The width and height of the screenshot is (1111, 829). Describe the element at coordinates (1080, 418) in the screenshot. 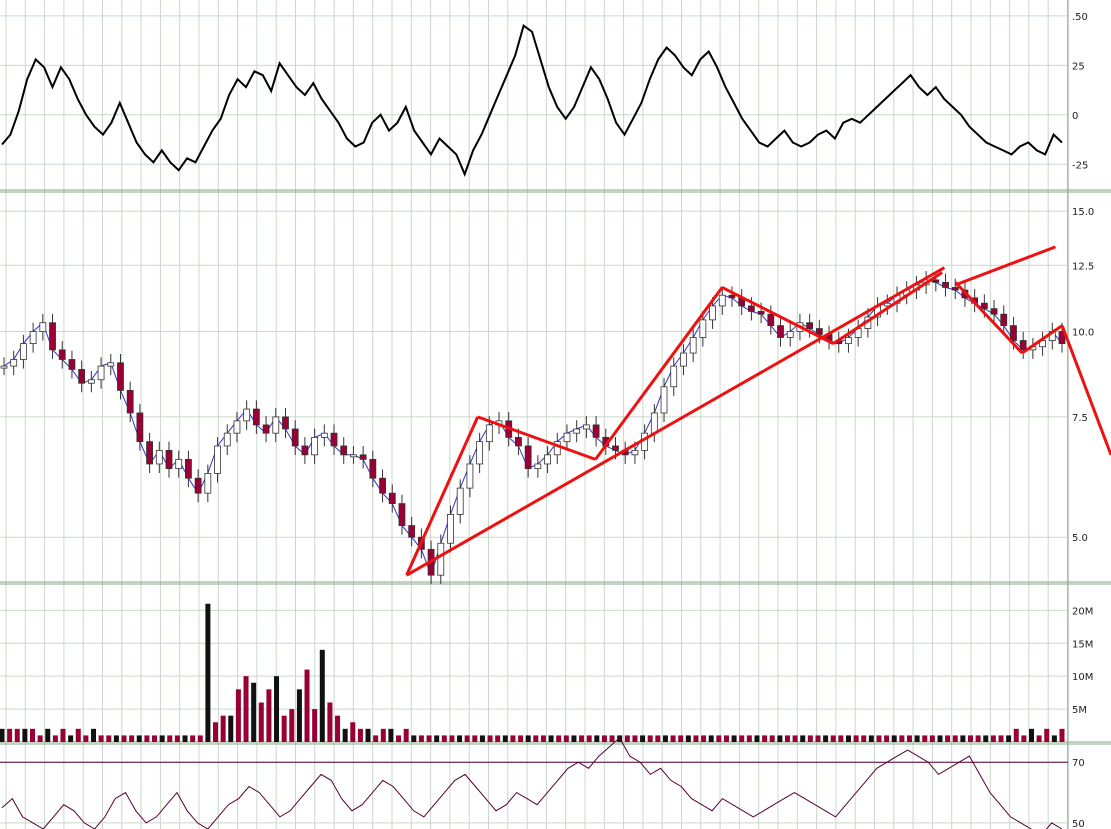

I see `tick-label: 7.5` at that location.